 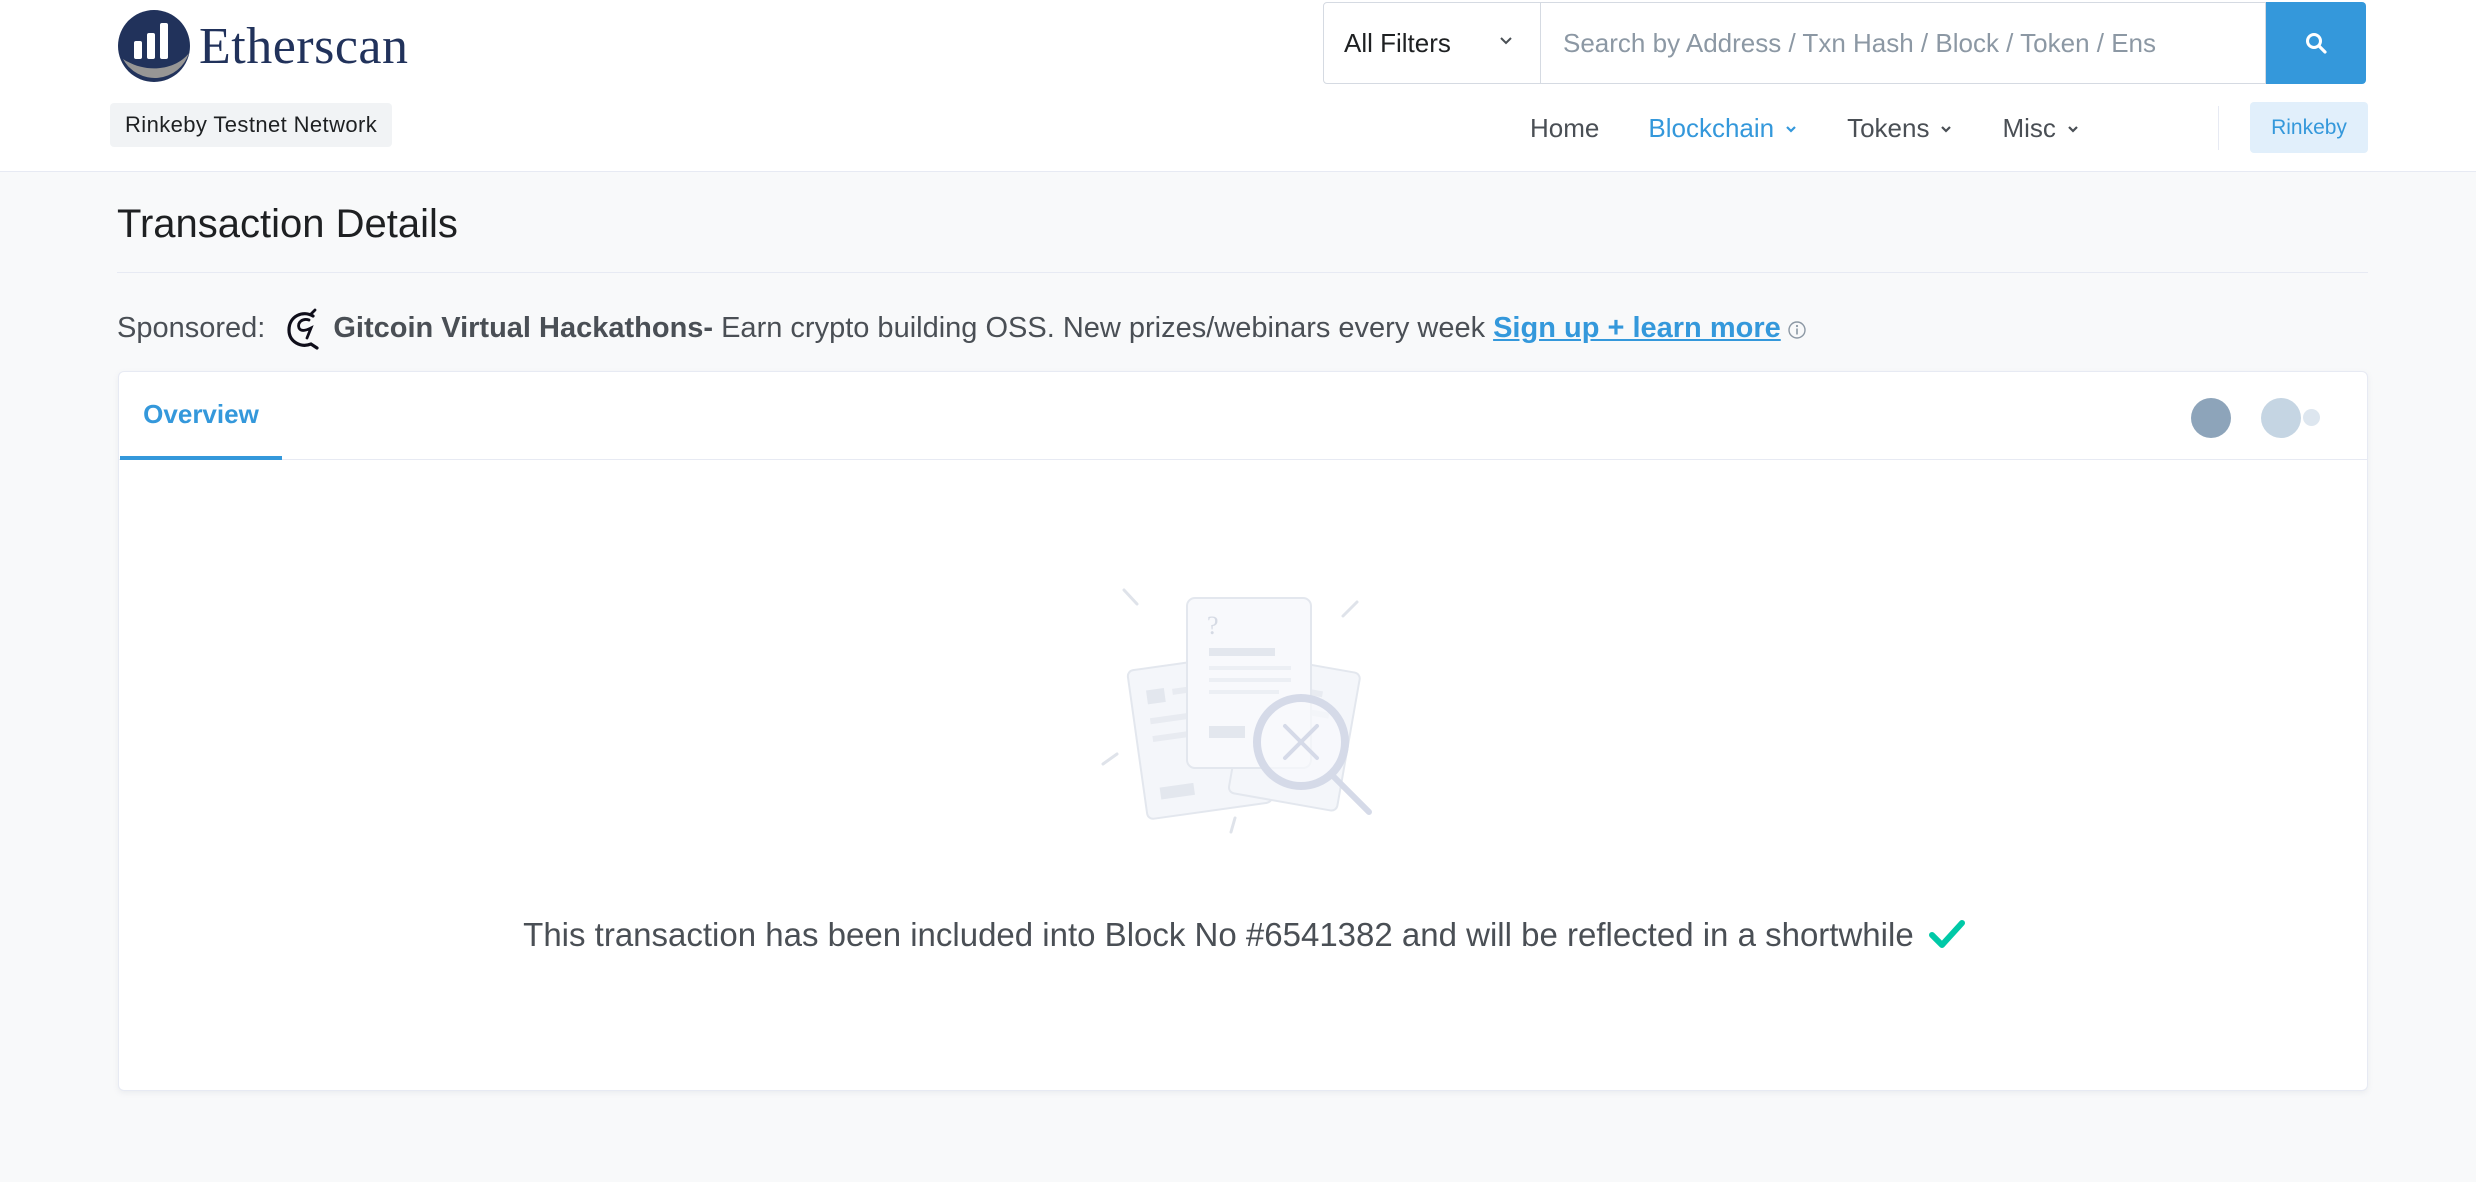 I want to click on nav-misc: Misc, so click(x=2040, y=128).